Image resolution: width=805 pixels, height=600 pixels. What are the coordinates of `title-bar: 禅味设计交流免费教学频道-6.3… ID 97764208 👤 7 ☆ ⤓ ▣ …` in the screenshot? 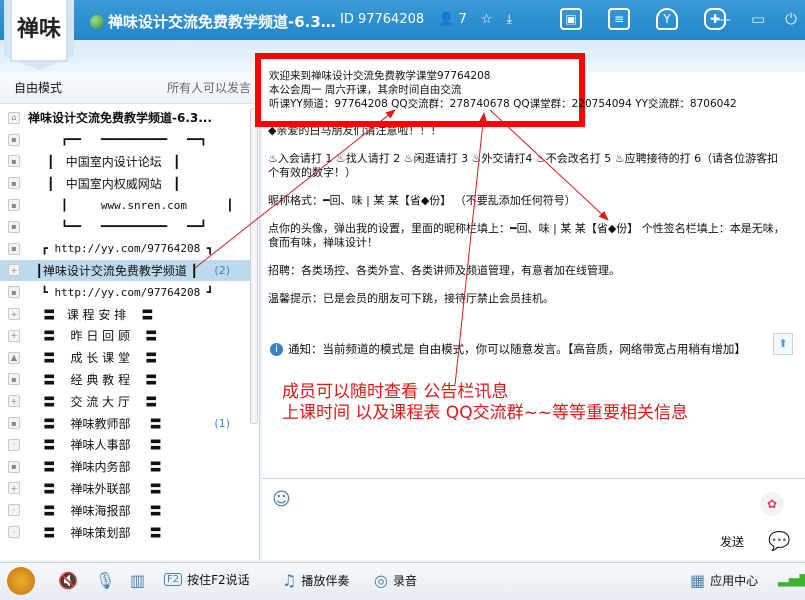 It's located at (402, 20).